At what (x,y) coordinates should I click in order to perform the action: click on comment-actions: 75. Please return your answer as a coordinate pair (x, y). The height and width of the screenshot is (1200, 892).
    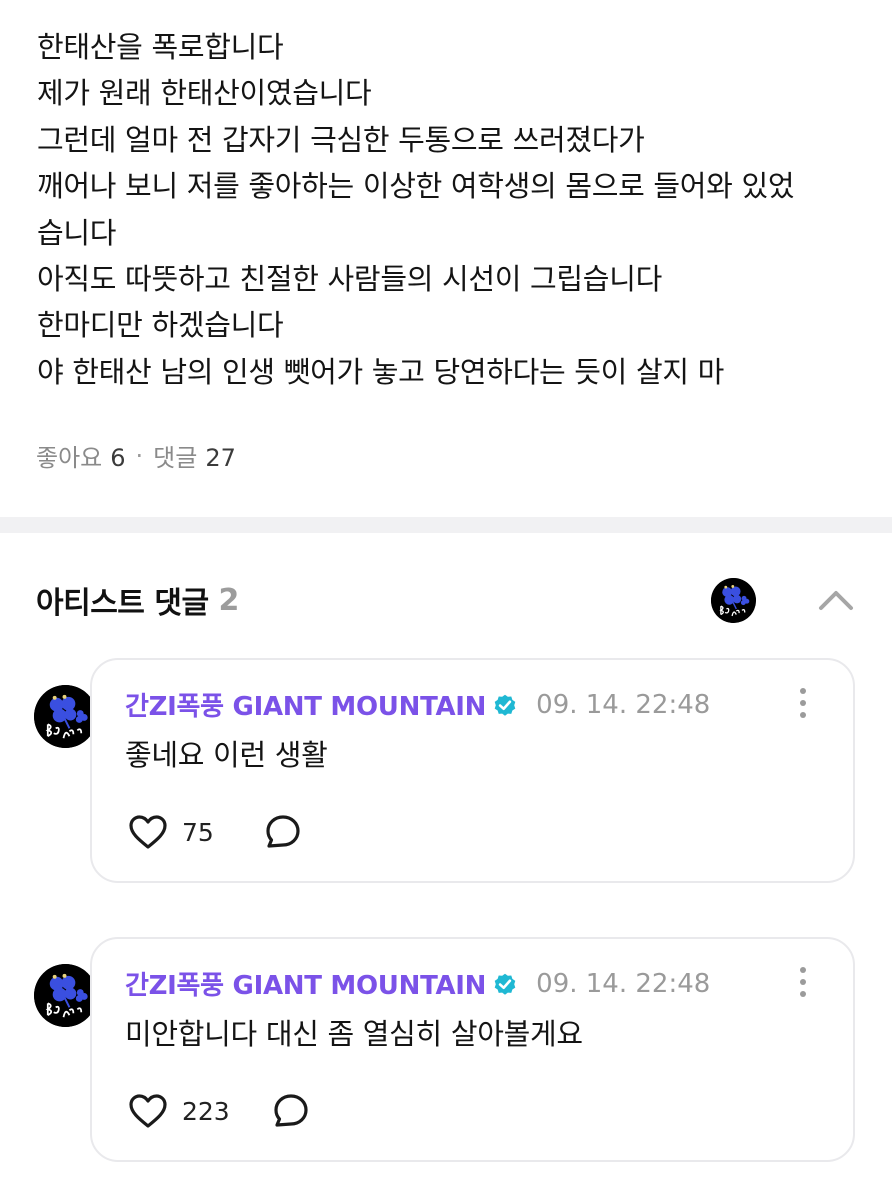
    Looking at the image, I should click on (215, 832).